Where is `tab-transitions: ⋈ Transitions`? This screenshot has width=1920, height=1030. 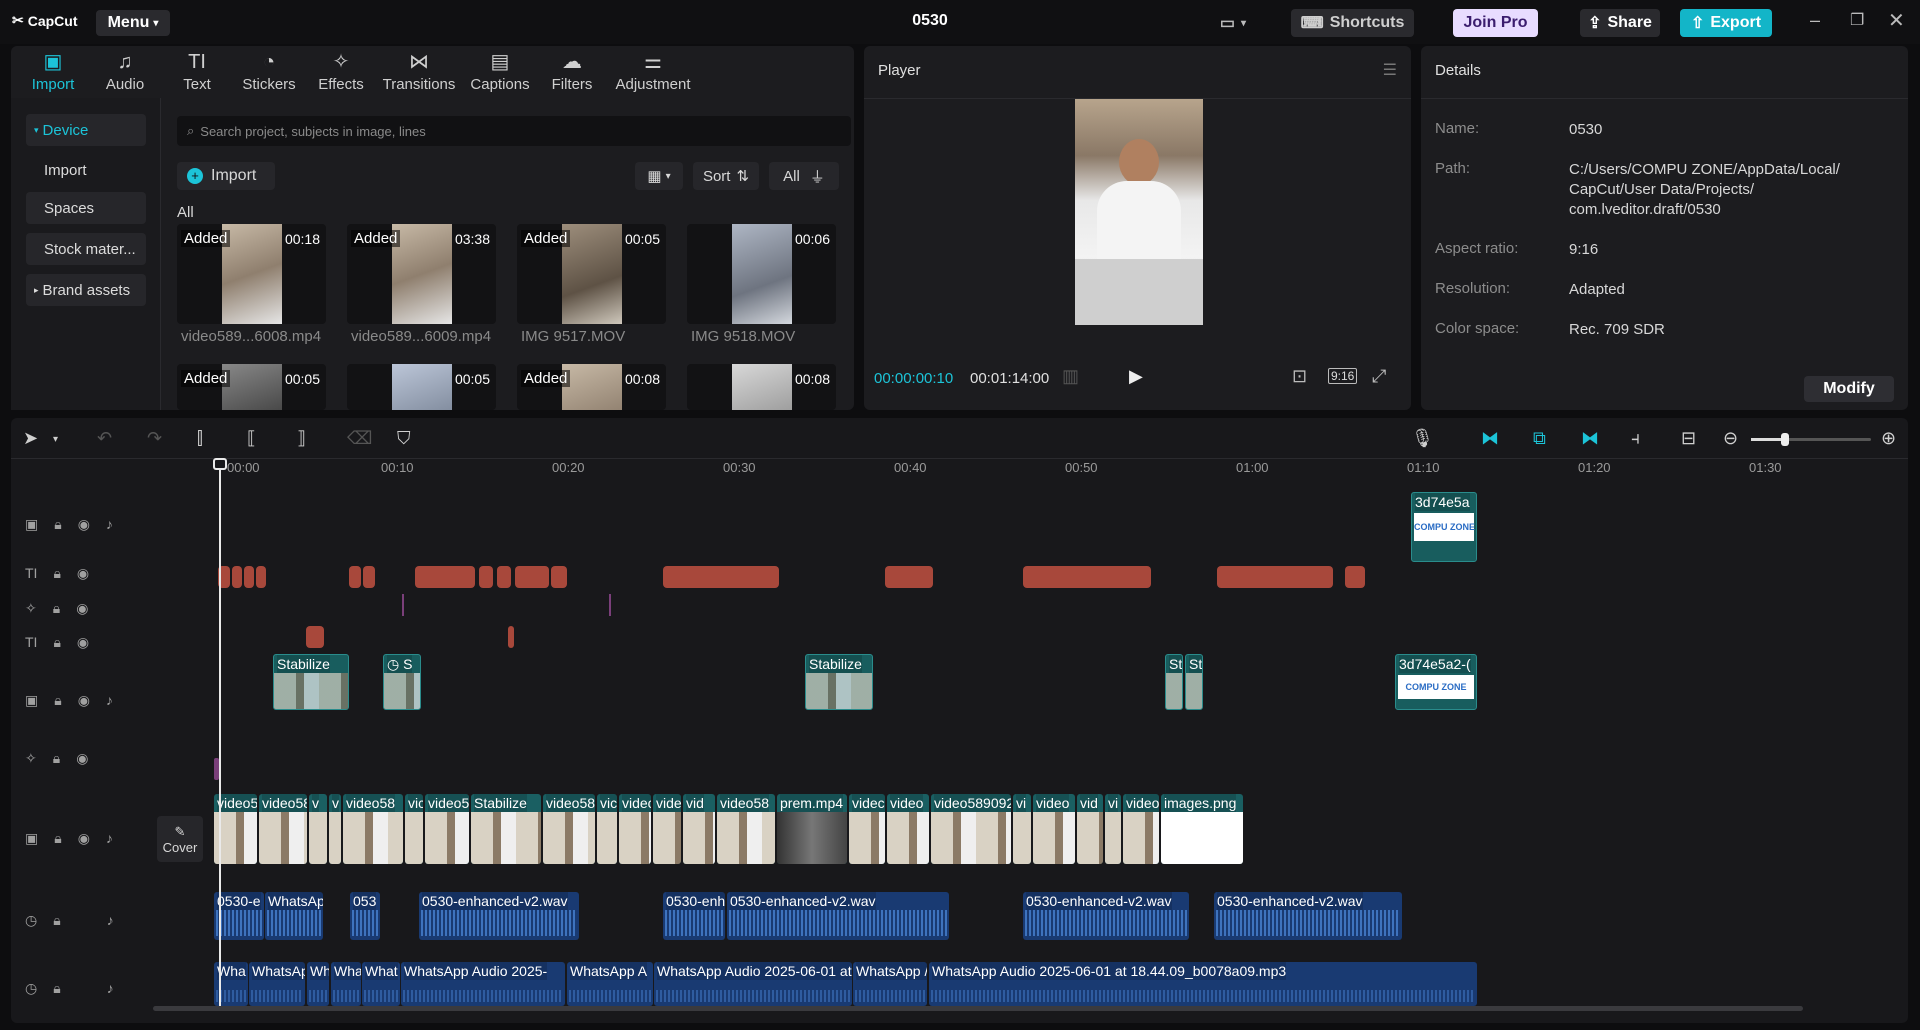
tab-transitions: ⋈ Transitions is located at coordinates (419, 72).